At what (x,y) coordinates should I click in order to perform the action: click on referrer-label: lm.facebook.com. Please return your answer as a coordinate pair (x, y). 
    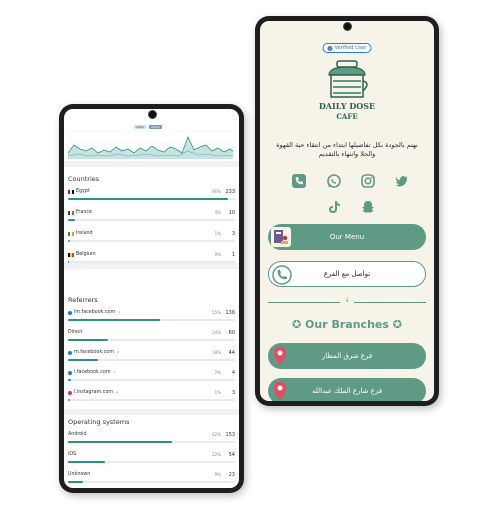
    Looking at the image, I should click on (95, 312).